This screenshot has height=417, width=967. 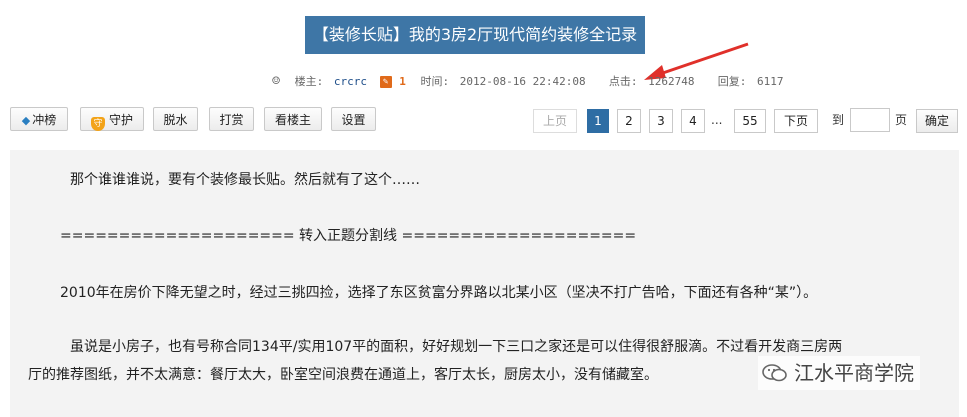 What do you see at coordinates (39, 119) in the screenshot?
I see `rank-button: ◆ 冲榜` at bounding box center [39, 119].